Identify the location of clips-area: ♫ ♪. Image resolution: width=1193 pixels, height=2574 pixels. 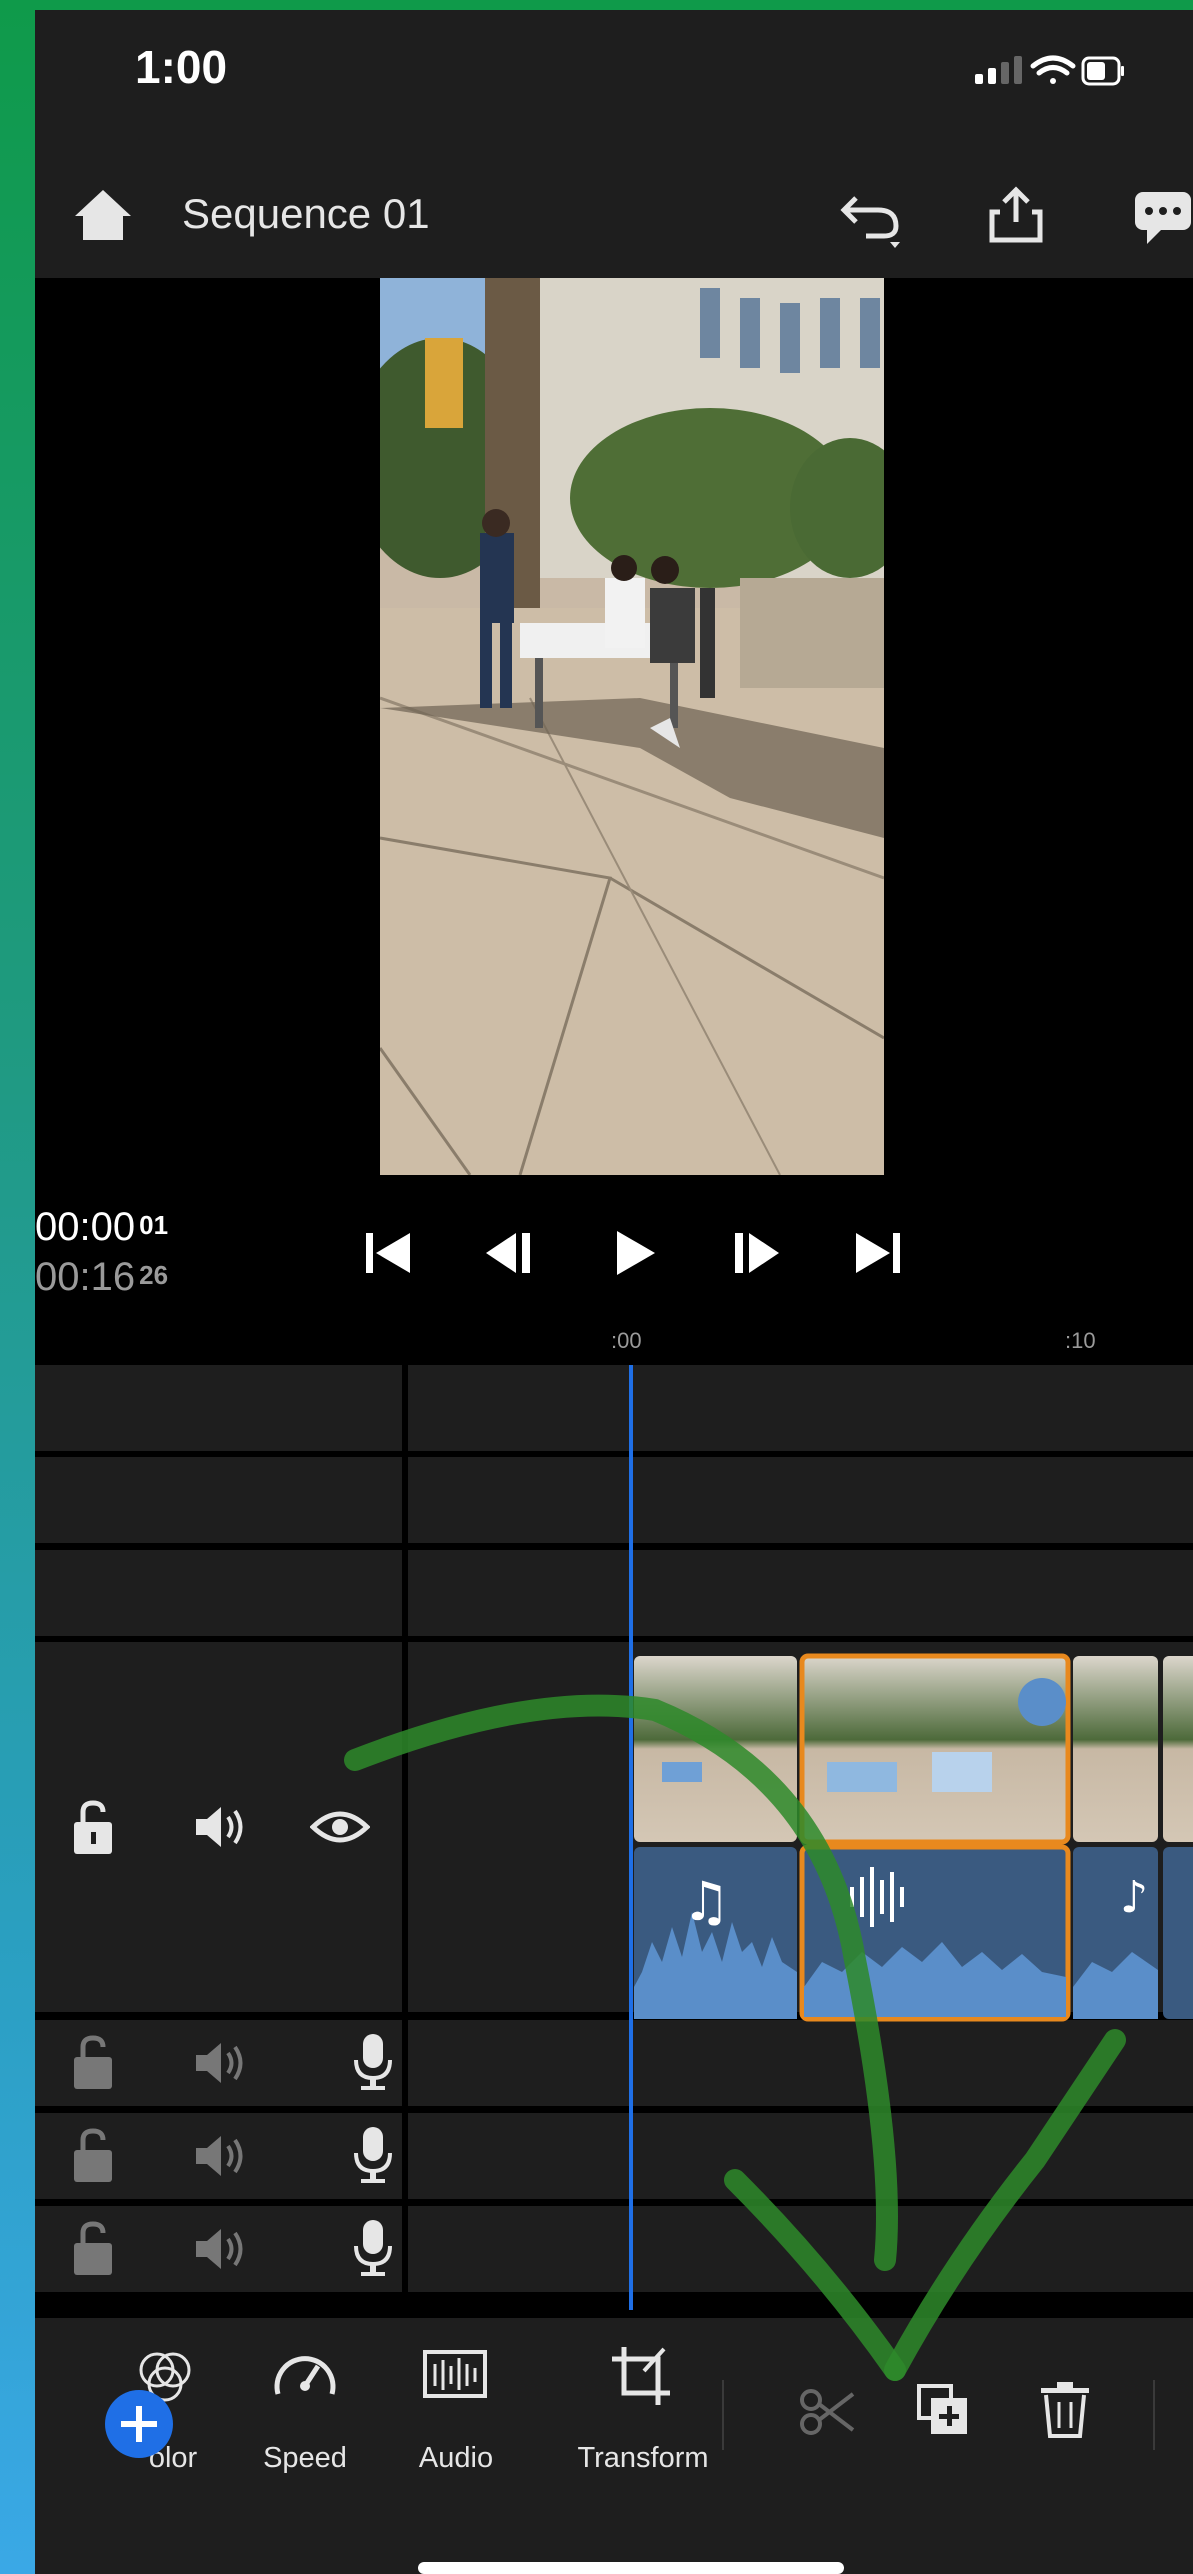
(913, 1837).